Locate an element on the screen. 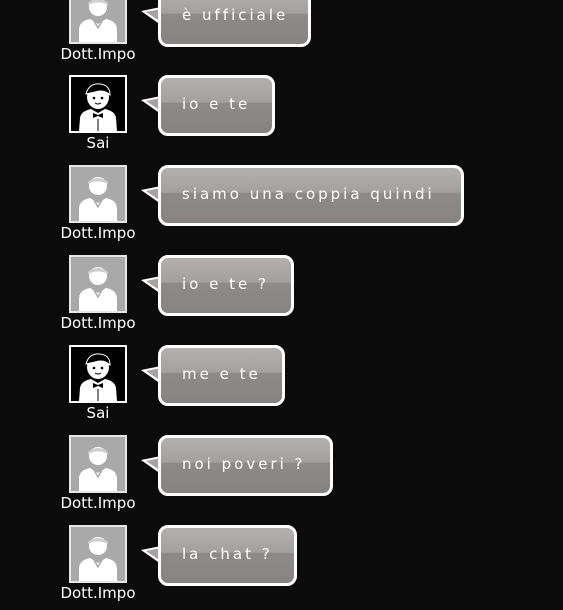 The width and height of the screenshot is (563, 610). message-bubble: io e te ? is located at coordinates (226, 285).